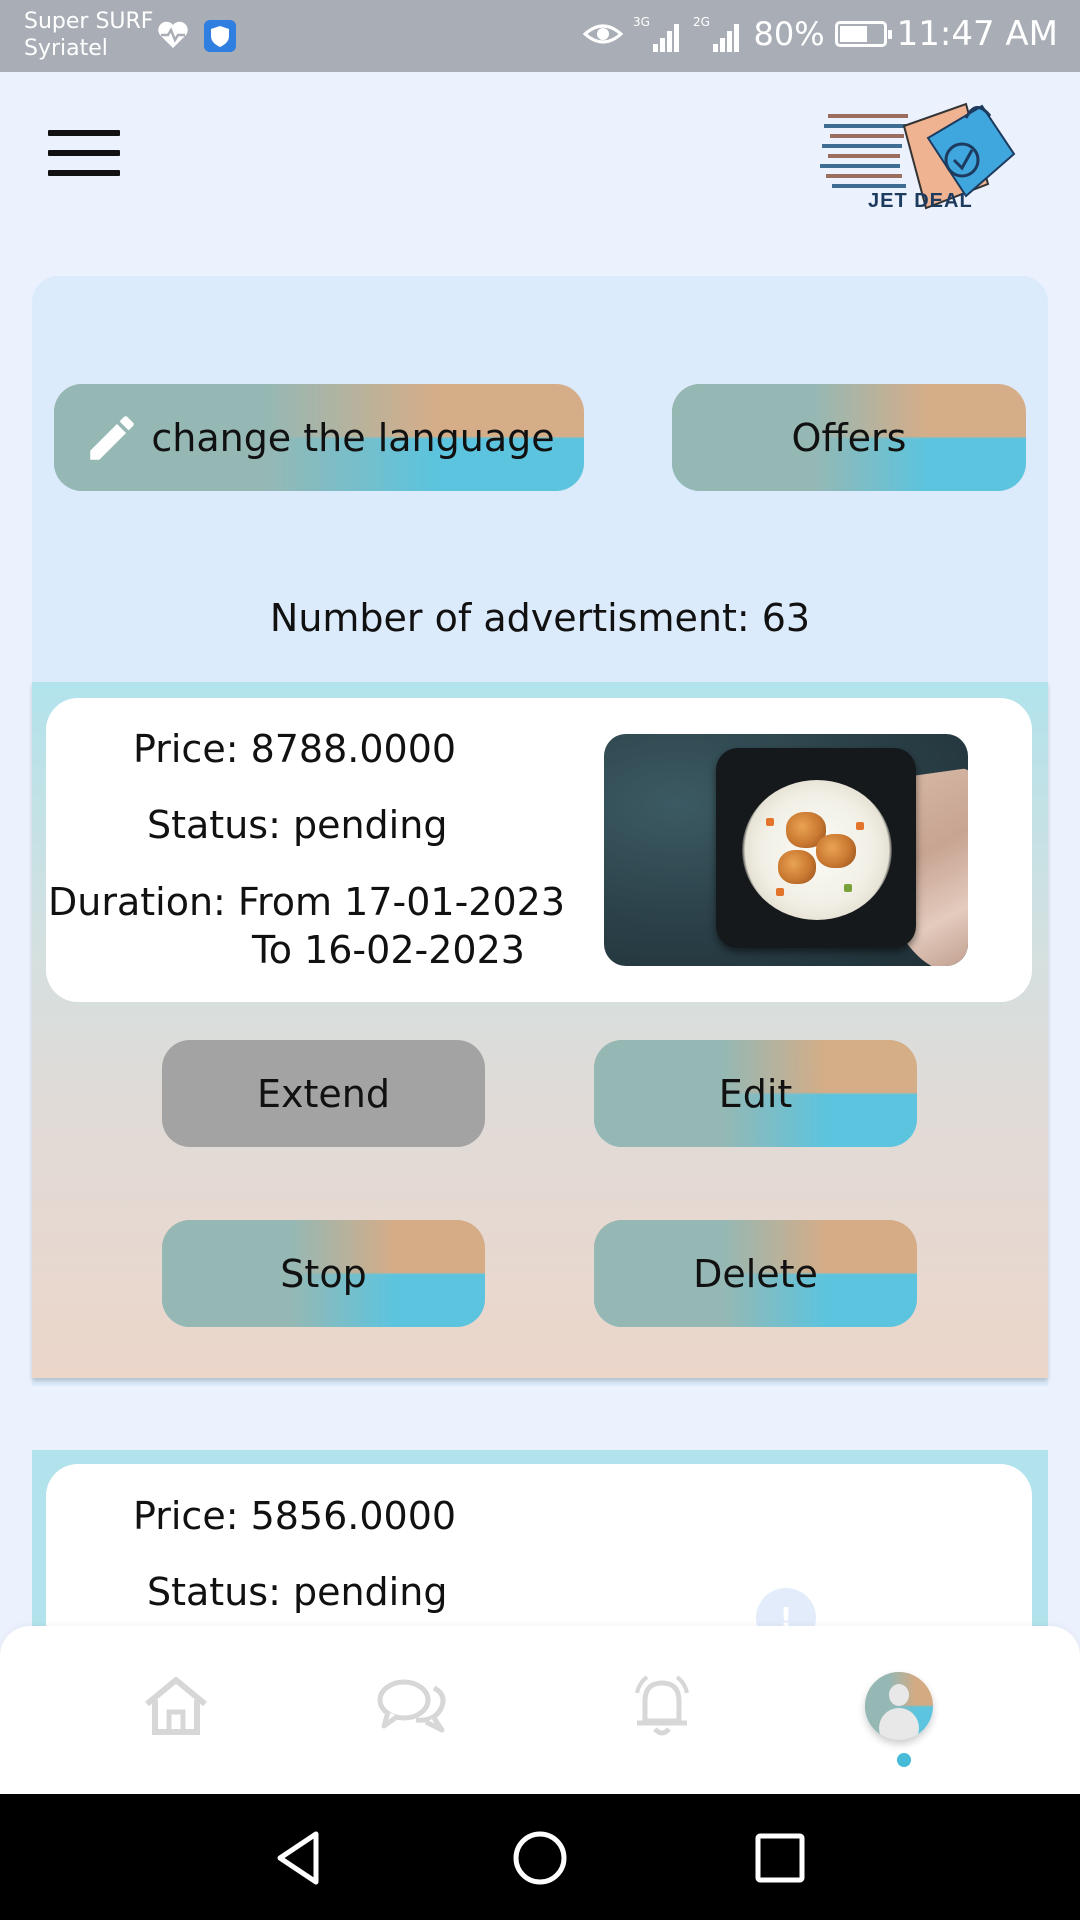 The width and height of the screenshot is (1080, 1920). I want to click on change-language-label: change the language, so click(353, 437).